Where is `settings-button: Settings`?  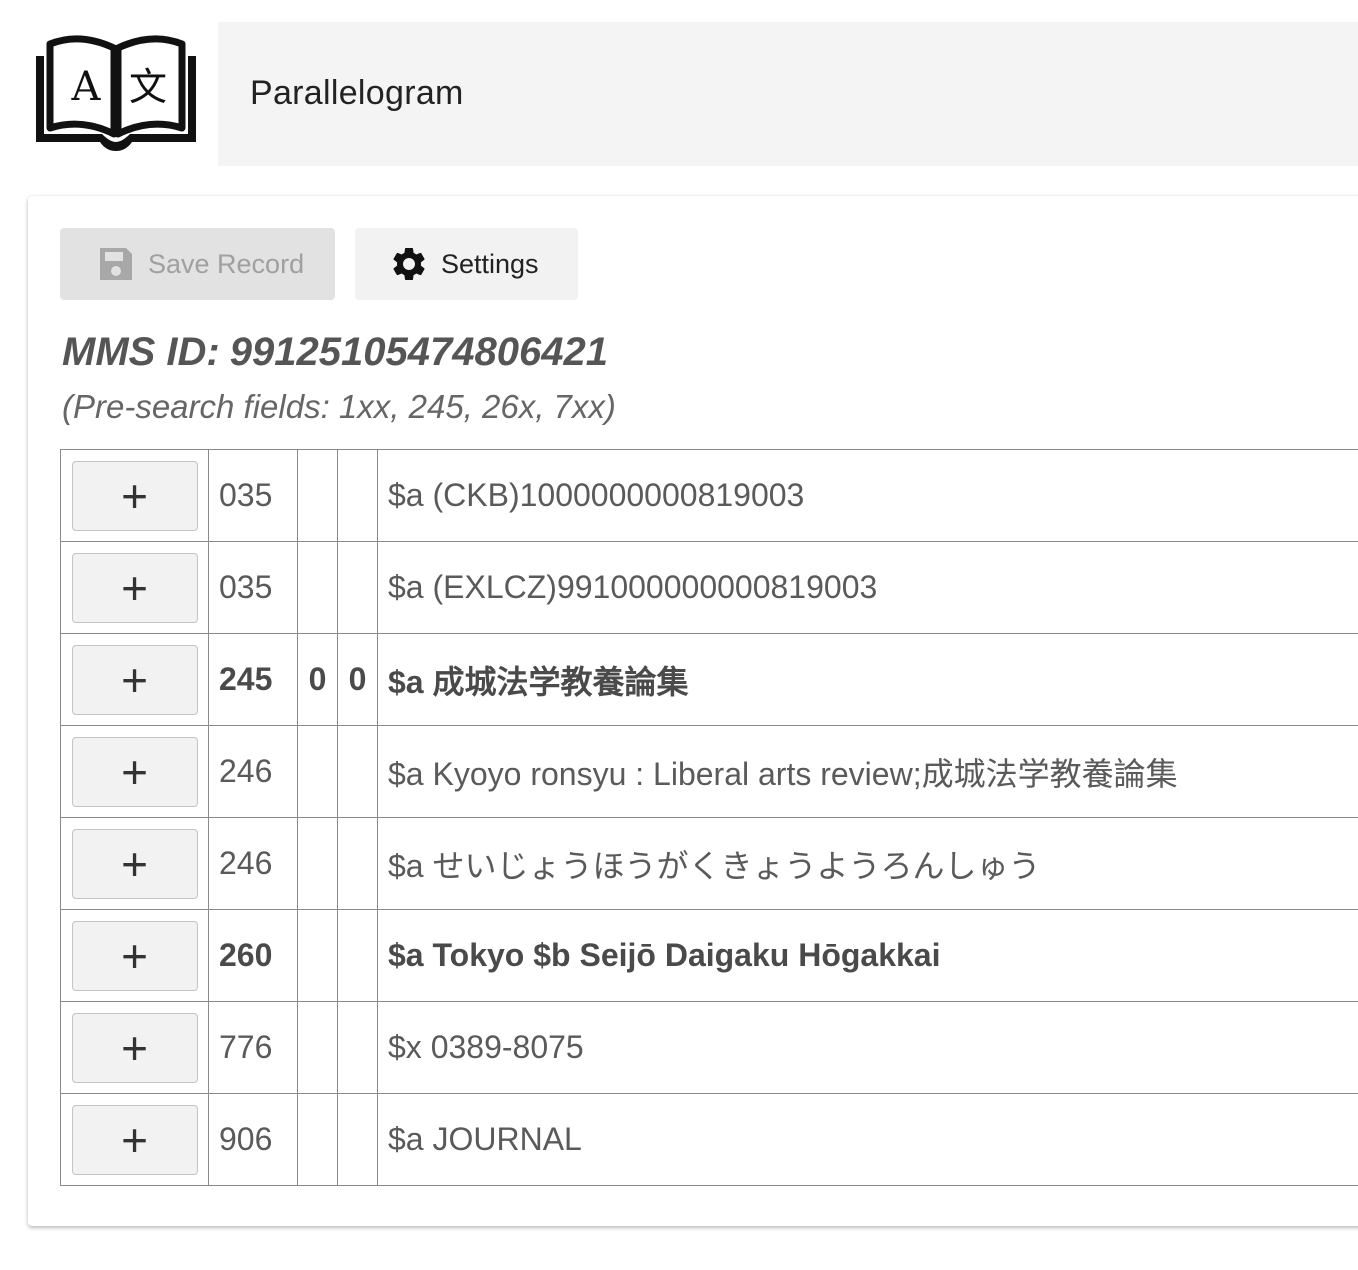 settings-button: Settings is located at coordinates (466, 264).